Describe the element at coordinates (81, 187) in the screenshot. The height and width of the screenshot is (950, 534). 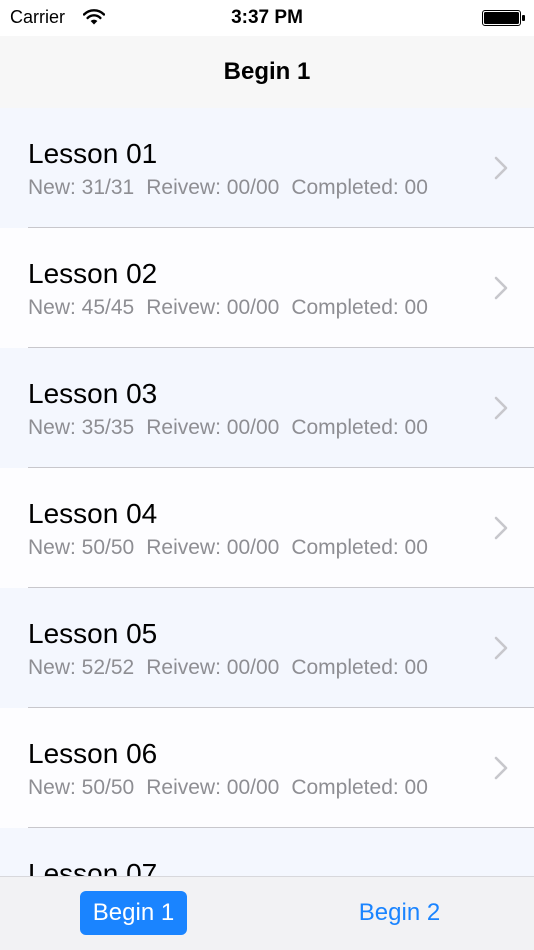
I see `lesson-new-count: New: 31/31` at that location.